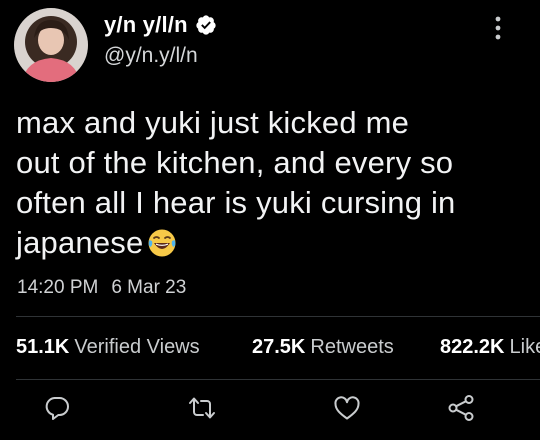 This screenshot has height=440, width=540. I want to click on retweet-icon, so click(202, 408).